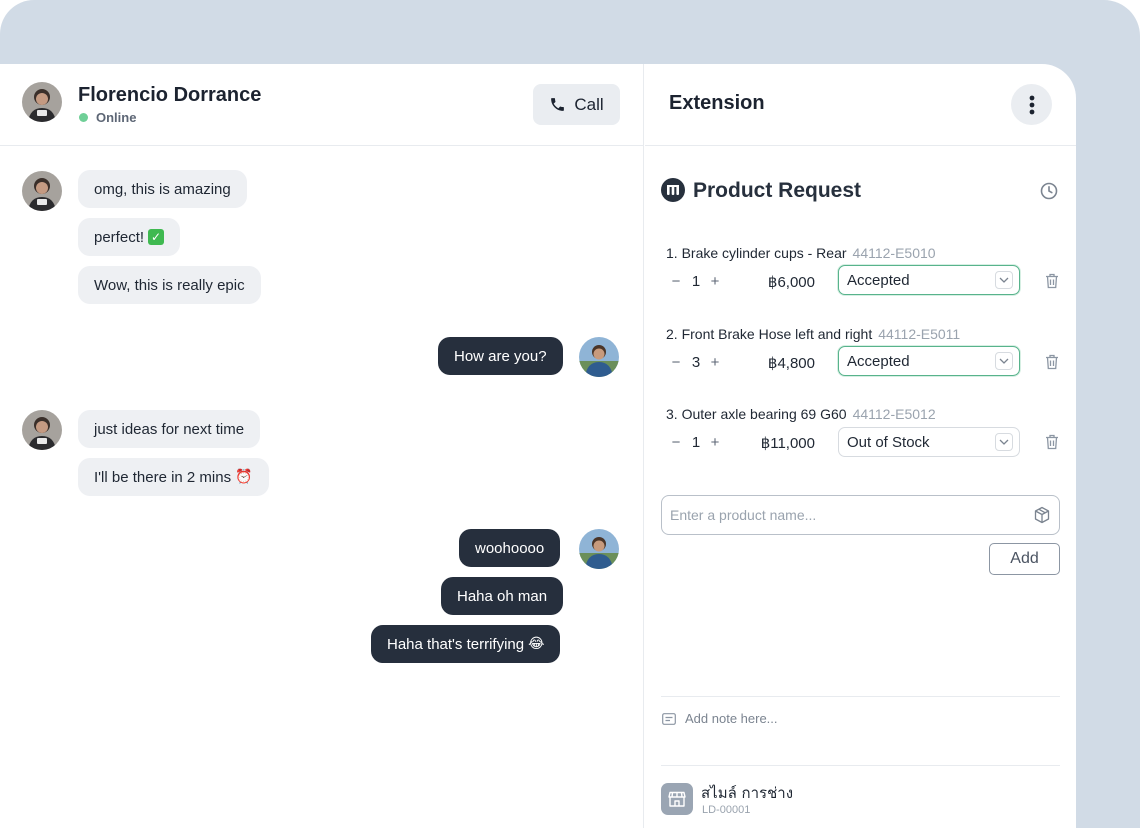  I want to click on message-text: perfect!, so click(119, 237).